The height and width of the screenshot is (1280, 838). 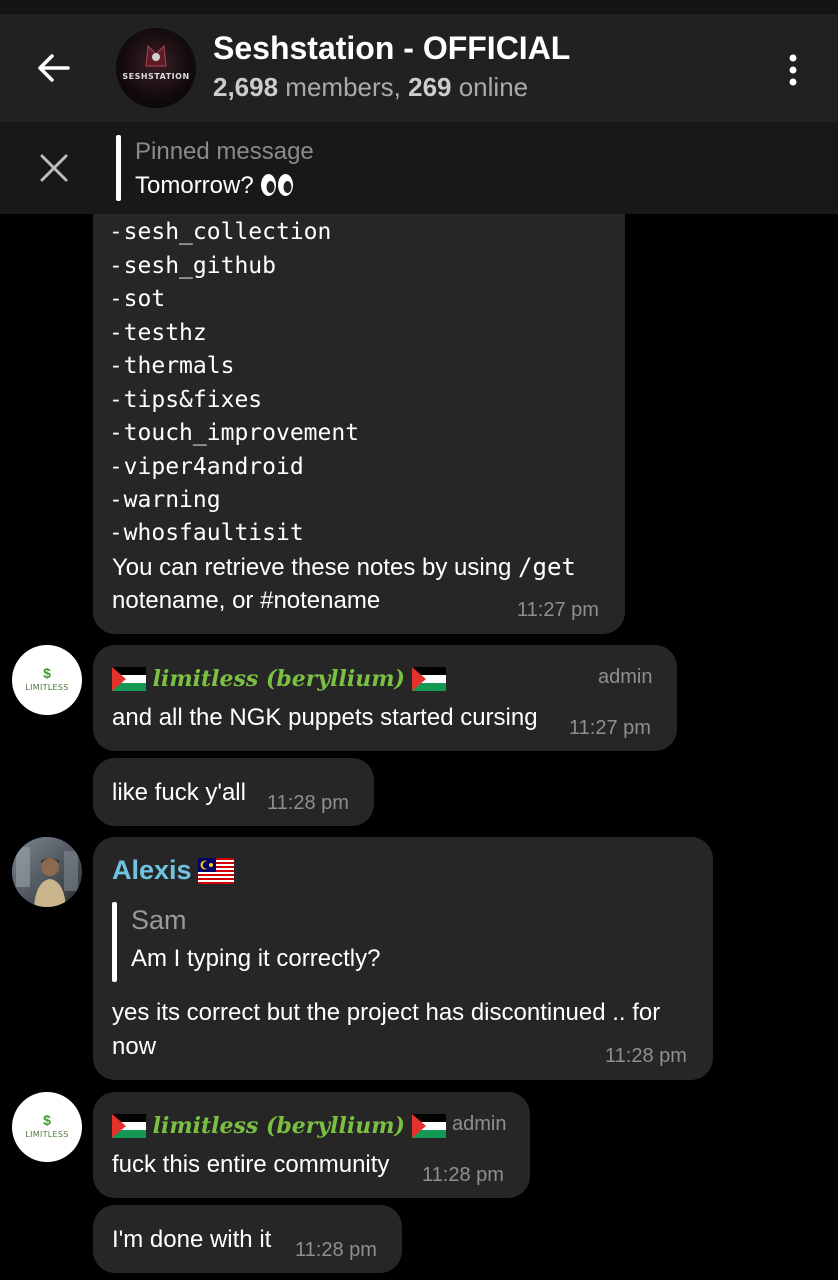 What do you see at coordinates (246, 87) in the screenshot?
I see `members-count: 2,698` at bounding box center [246, 87].